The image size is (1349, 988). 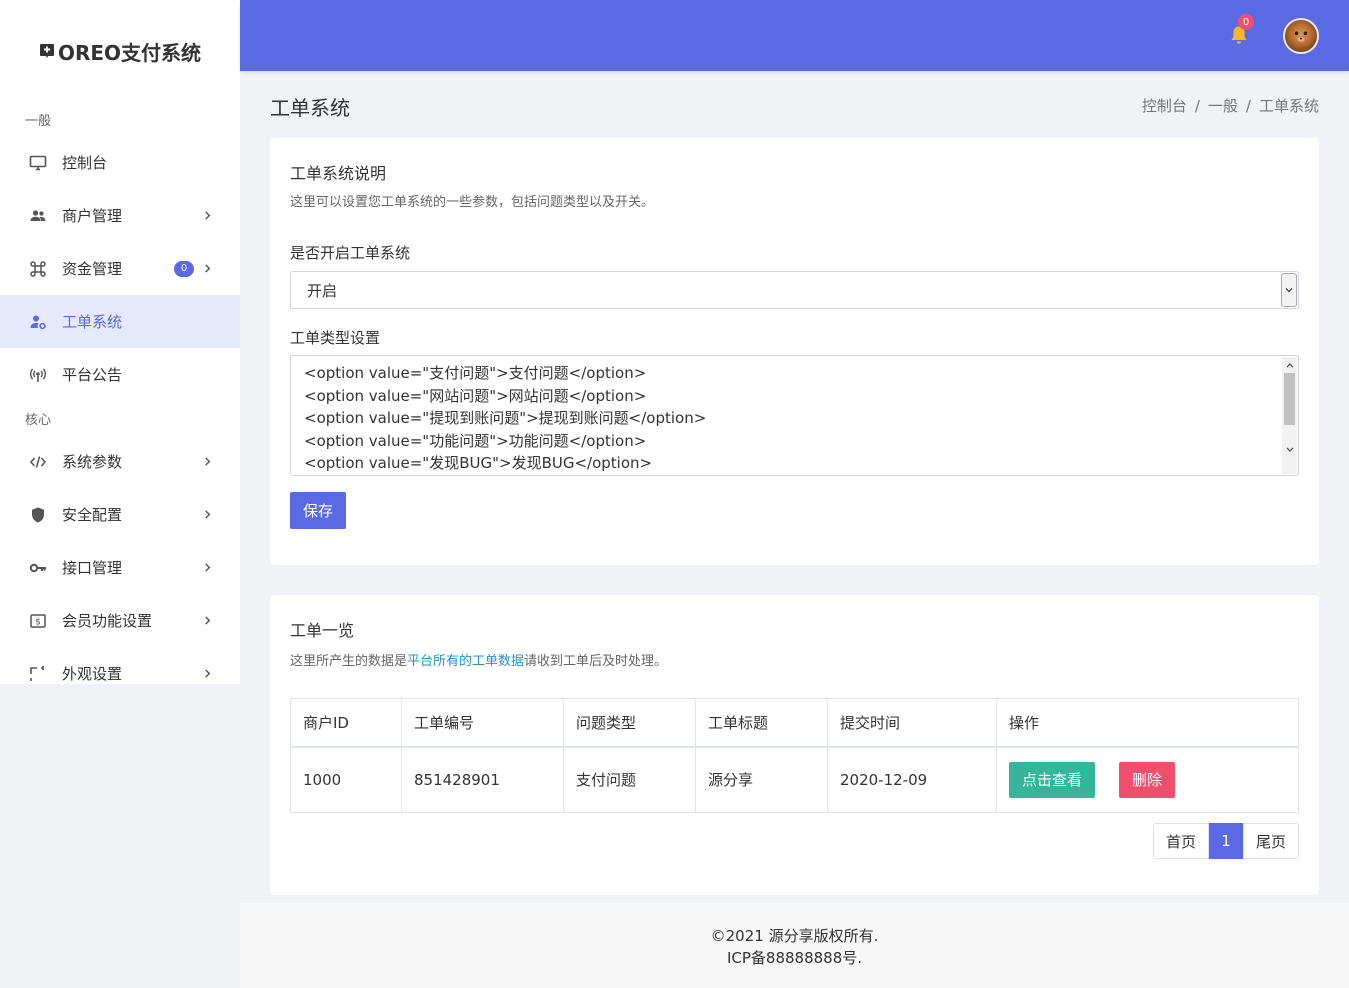 I want to click on card-subtitle: 这里所产生的数据是平台所有的工单数据请收到工单后及时处理。, so click(x=478, y=659).